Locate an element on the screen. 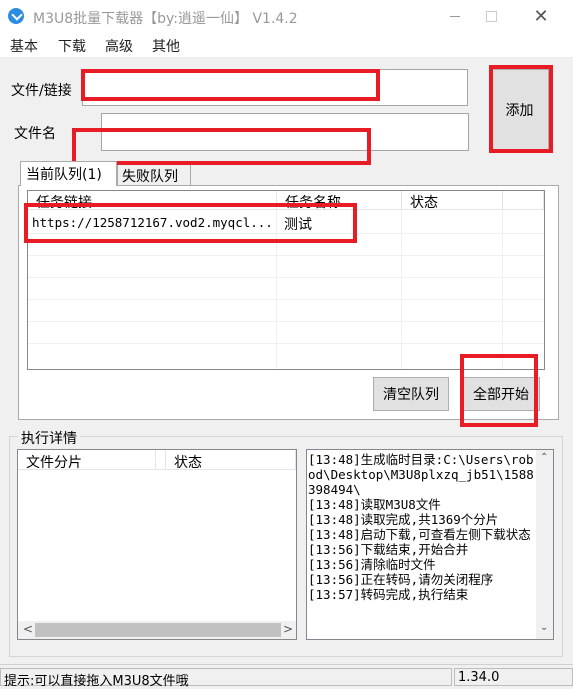 The width and height of the screenshot is (573, 689). vertical-scrollbar: ⌃ ⌄ is located at coordinates (544, 544).